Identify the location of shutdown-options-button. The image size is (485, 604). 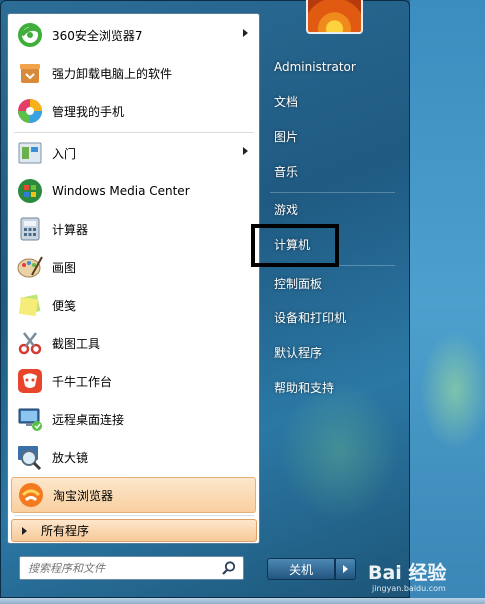
(345, 569).